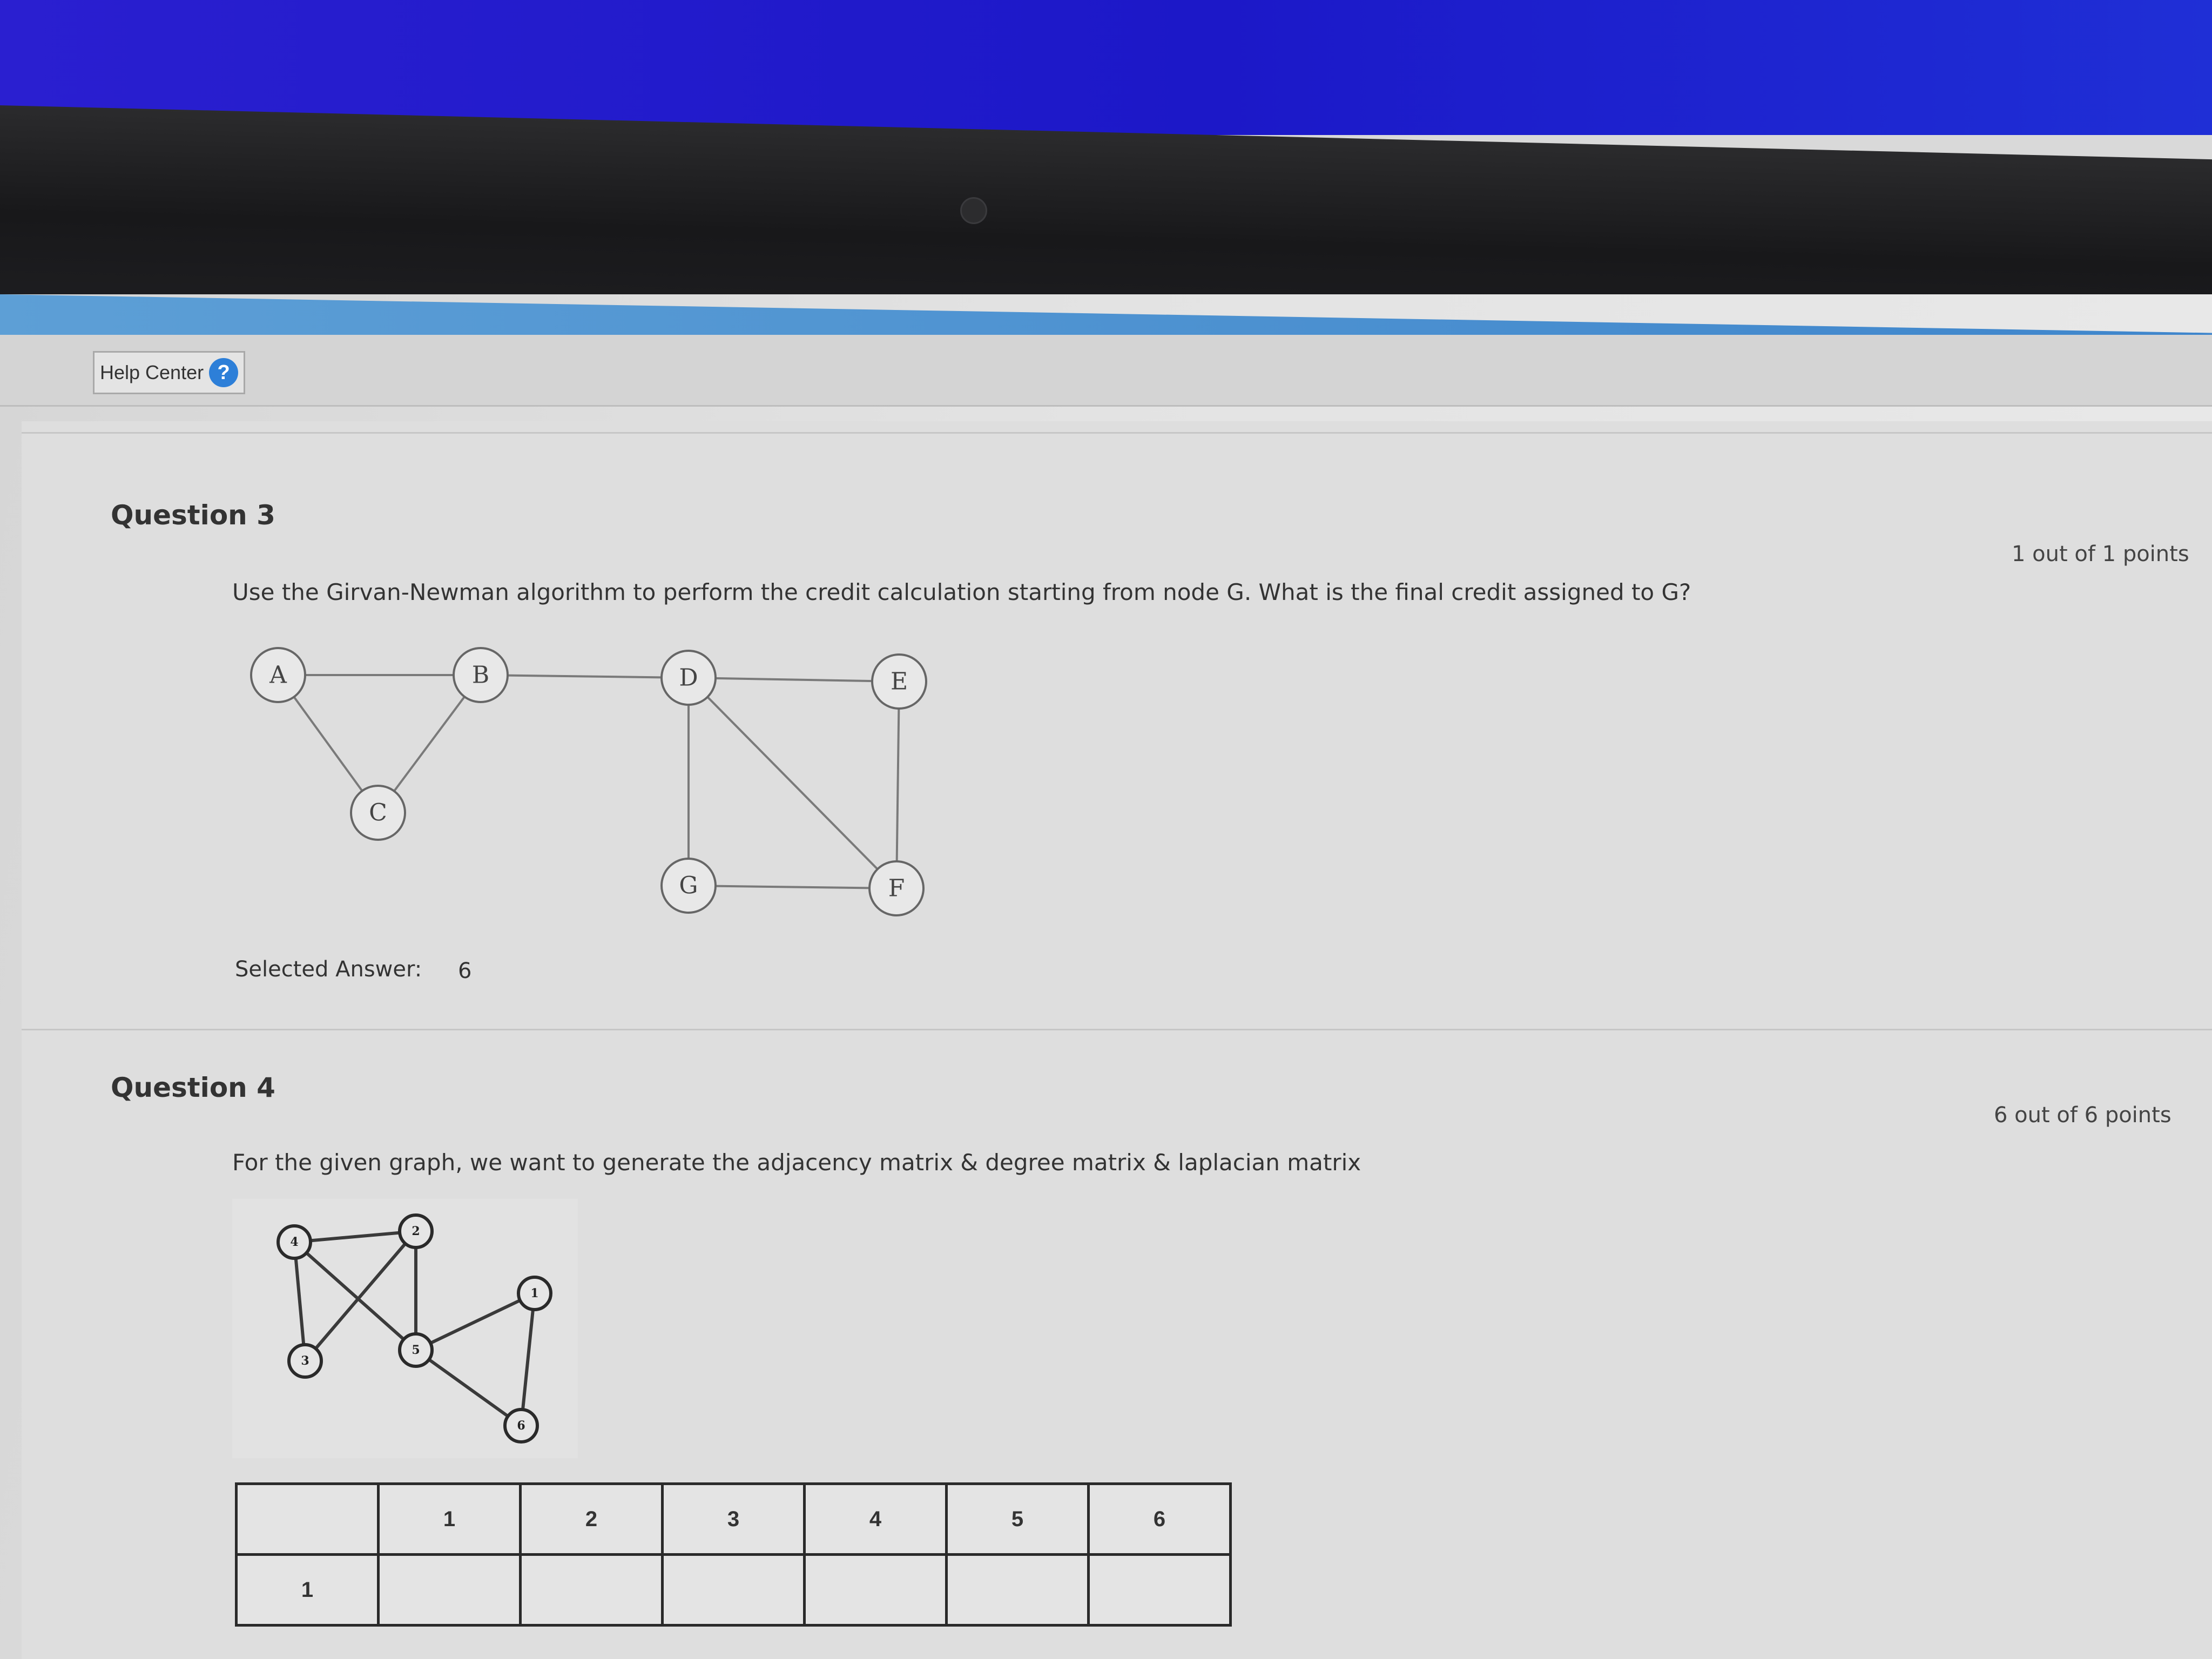 The image size is (2212, 1659). Describe the element at coordinates (465, 971) in the screenshot. I see `selected-answer-value: 6` at that location.